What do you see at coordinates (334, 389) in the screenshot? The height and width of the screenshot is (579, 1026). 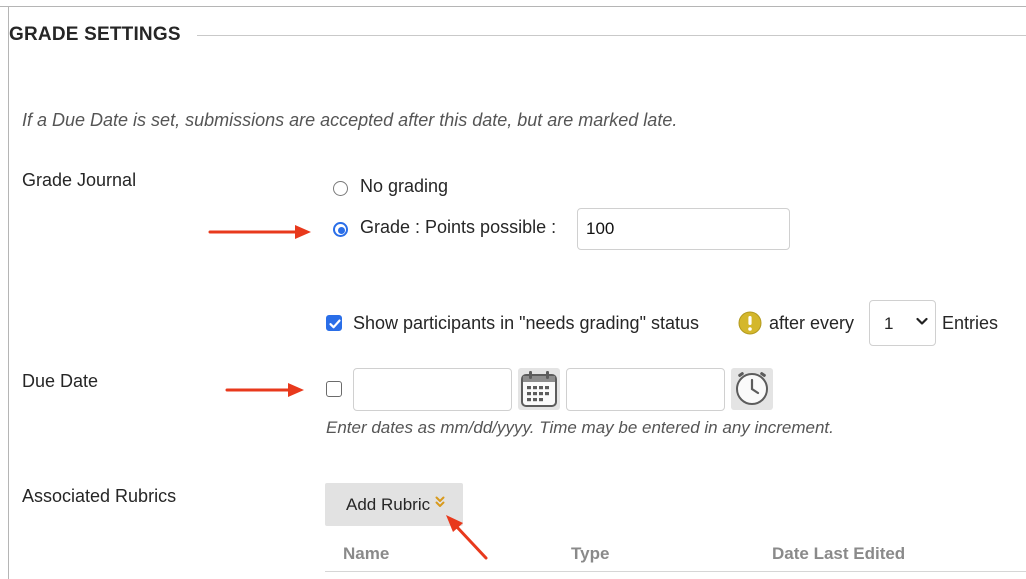 I see `due-date-checkbox` at bounding box center [334, 389].